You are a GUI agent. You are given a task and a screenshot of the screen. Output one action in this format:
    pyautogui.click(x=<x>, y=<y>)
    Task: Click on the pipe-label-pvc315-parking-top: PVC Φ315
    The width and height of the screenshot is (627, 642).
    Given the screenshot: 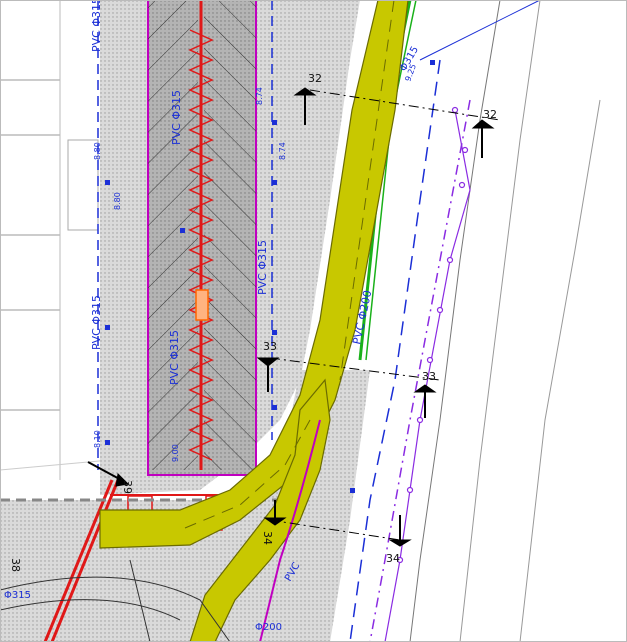 What is the action you would take?
    pyautogui.click(x=176, y=117)
    